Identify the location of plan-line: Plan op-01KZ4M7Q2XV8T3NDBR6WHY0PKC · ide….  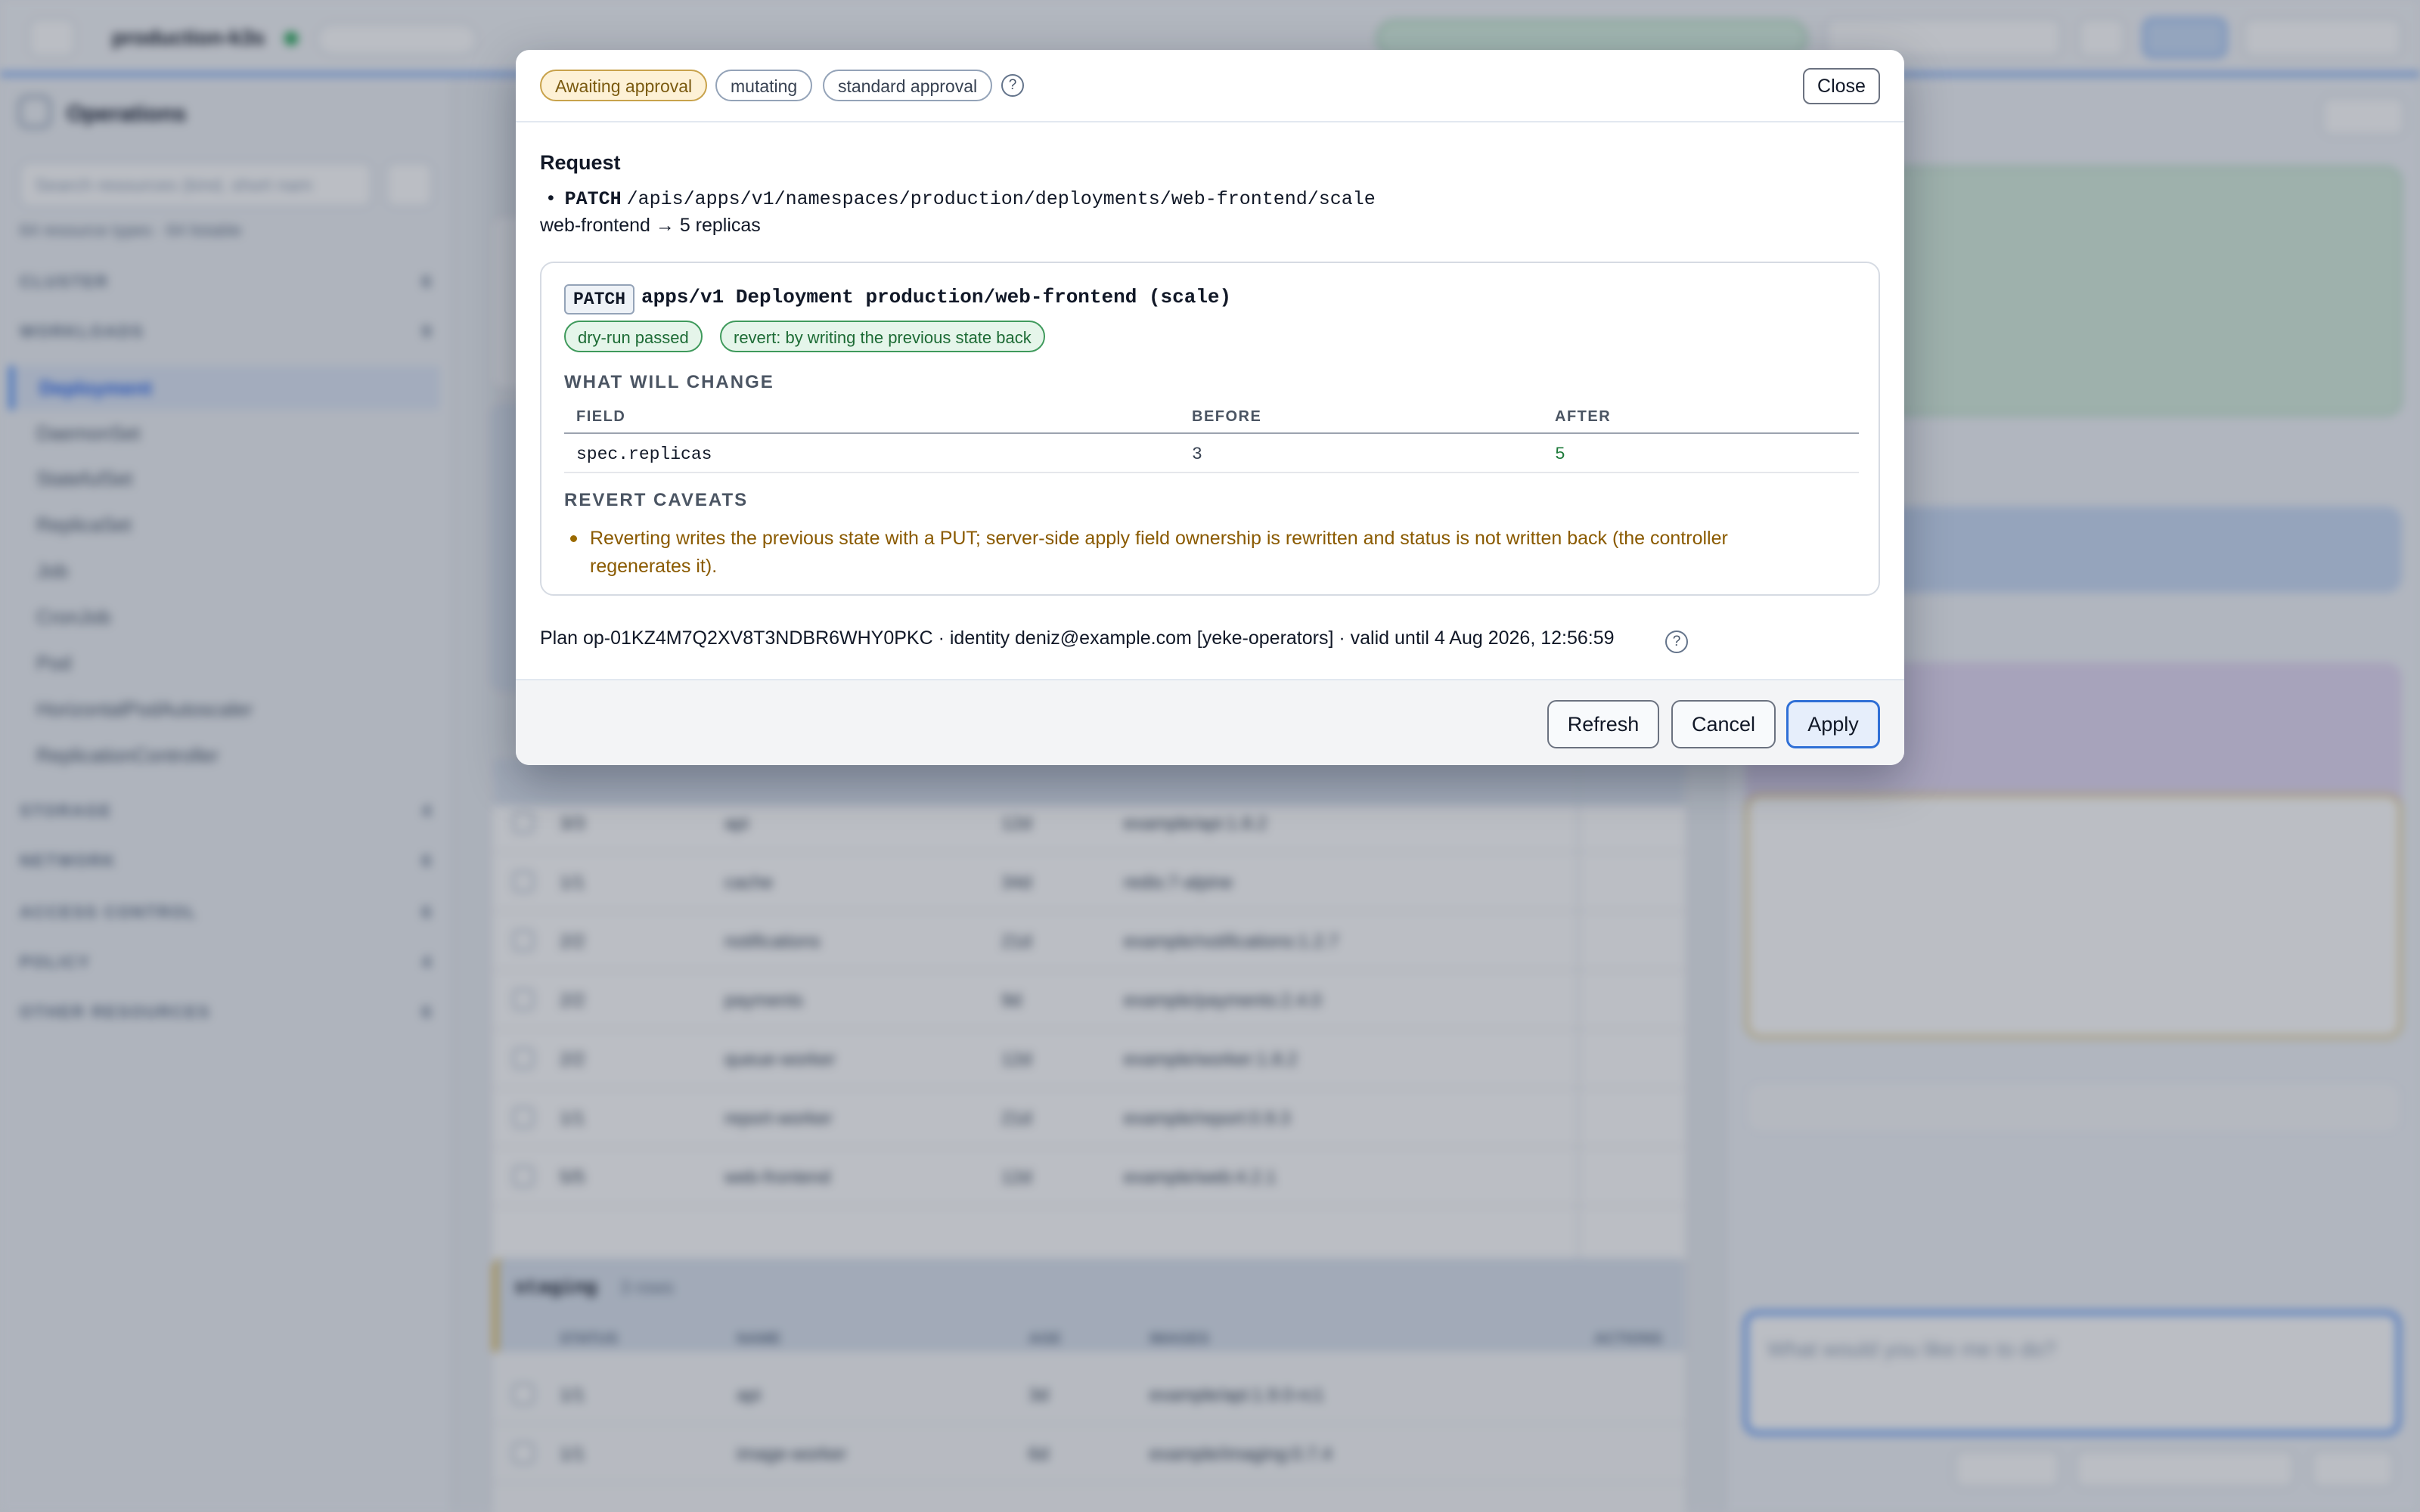
(1077, 638).